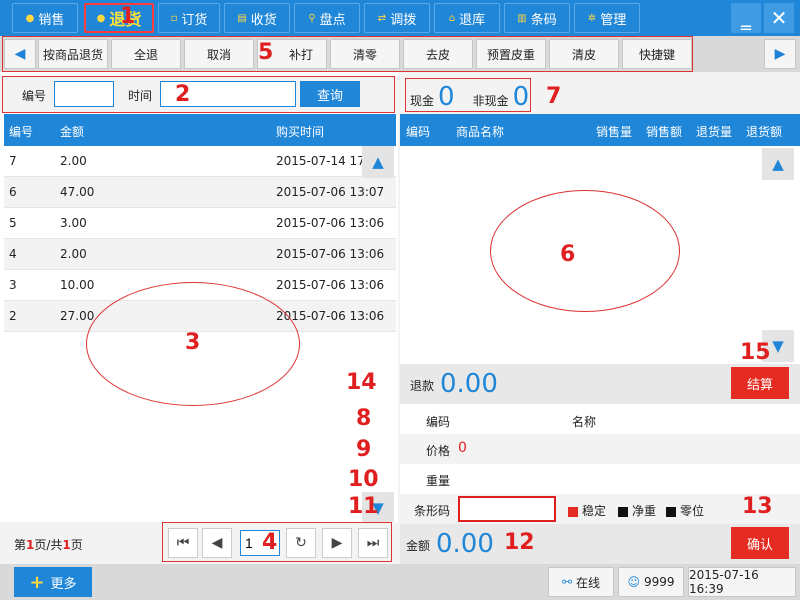 The width and height of the screenshot is (800, 600). I want to click on col-product-name: 商品名称, so click(480, 132).